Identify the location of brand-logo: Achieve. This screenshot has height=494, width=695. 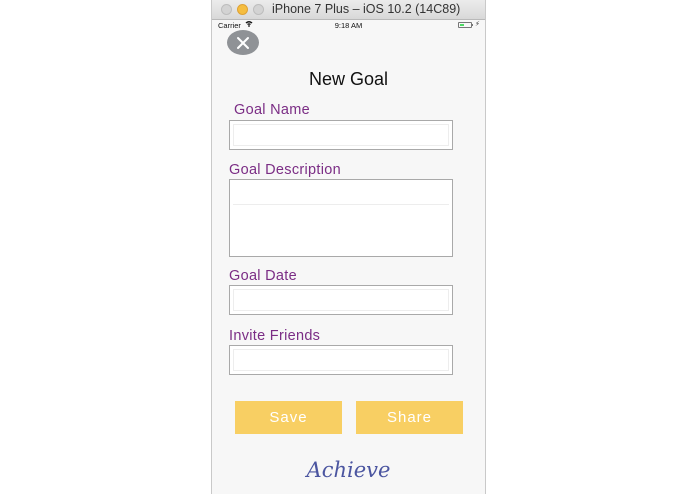
(348, 470).